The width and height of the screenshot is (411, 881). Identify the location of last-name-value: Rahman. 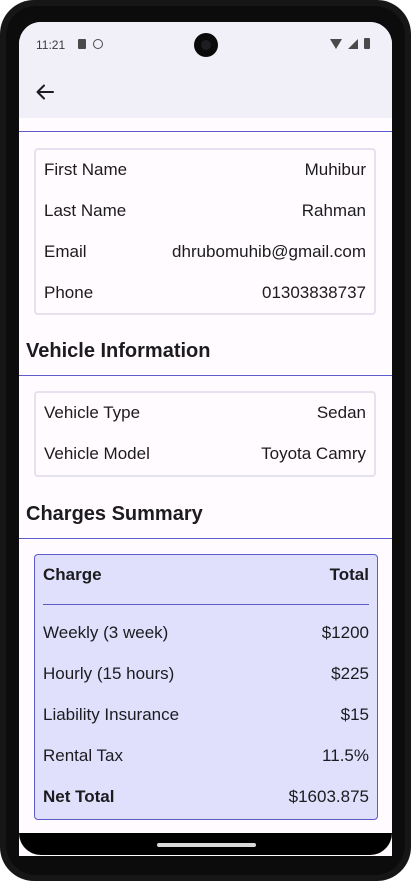
(333, 210).